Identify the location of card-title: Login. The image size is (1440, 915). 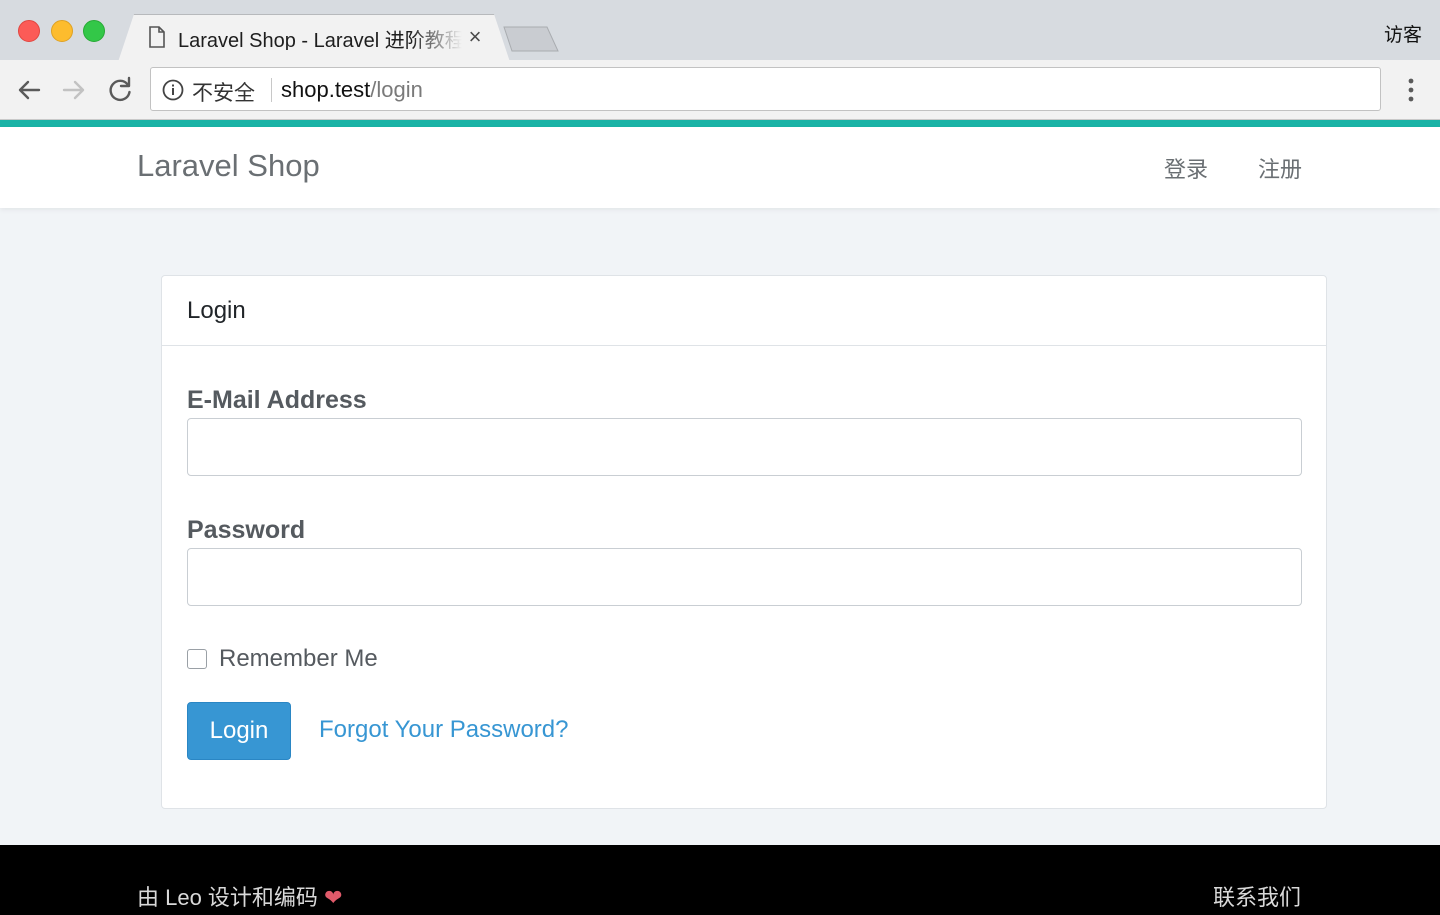
(216, 310).